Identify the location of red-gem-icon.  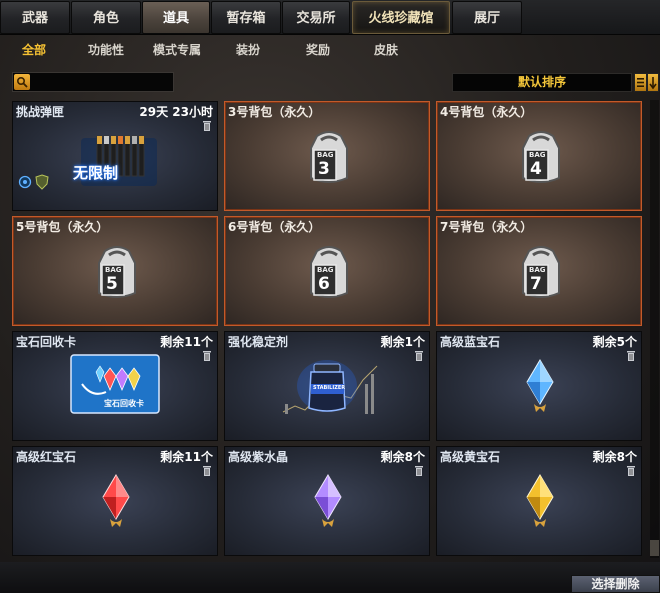
(116, 502).